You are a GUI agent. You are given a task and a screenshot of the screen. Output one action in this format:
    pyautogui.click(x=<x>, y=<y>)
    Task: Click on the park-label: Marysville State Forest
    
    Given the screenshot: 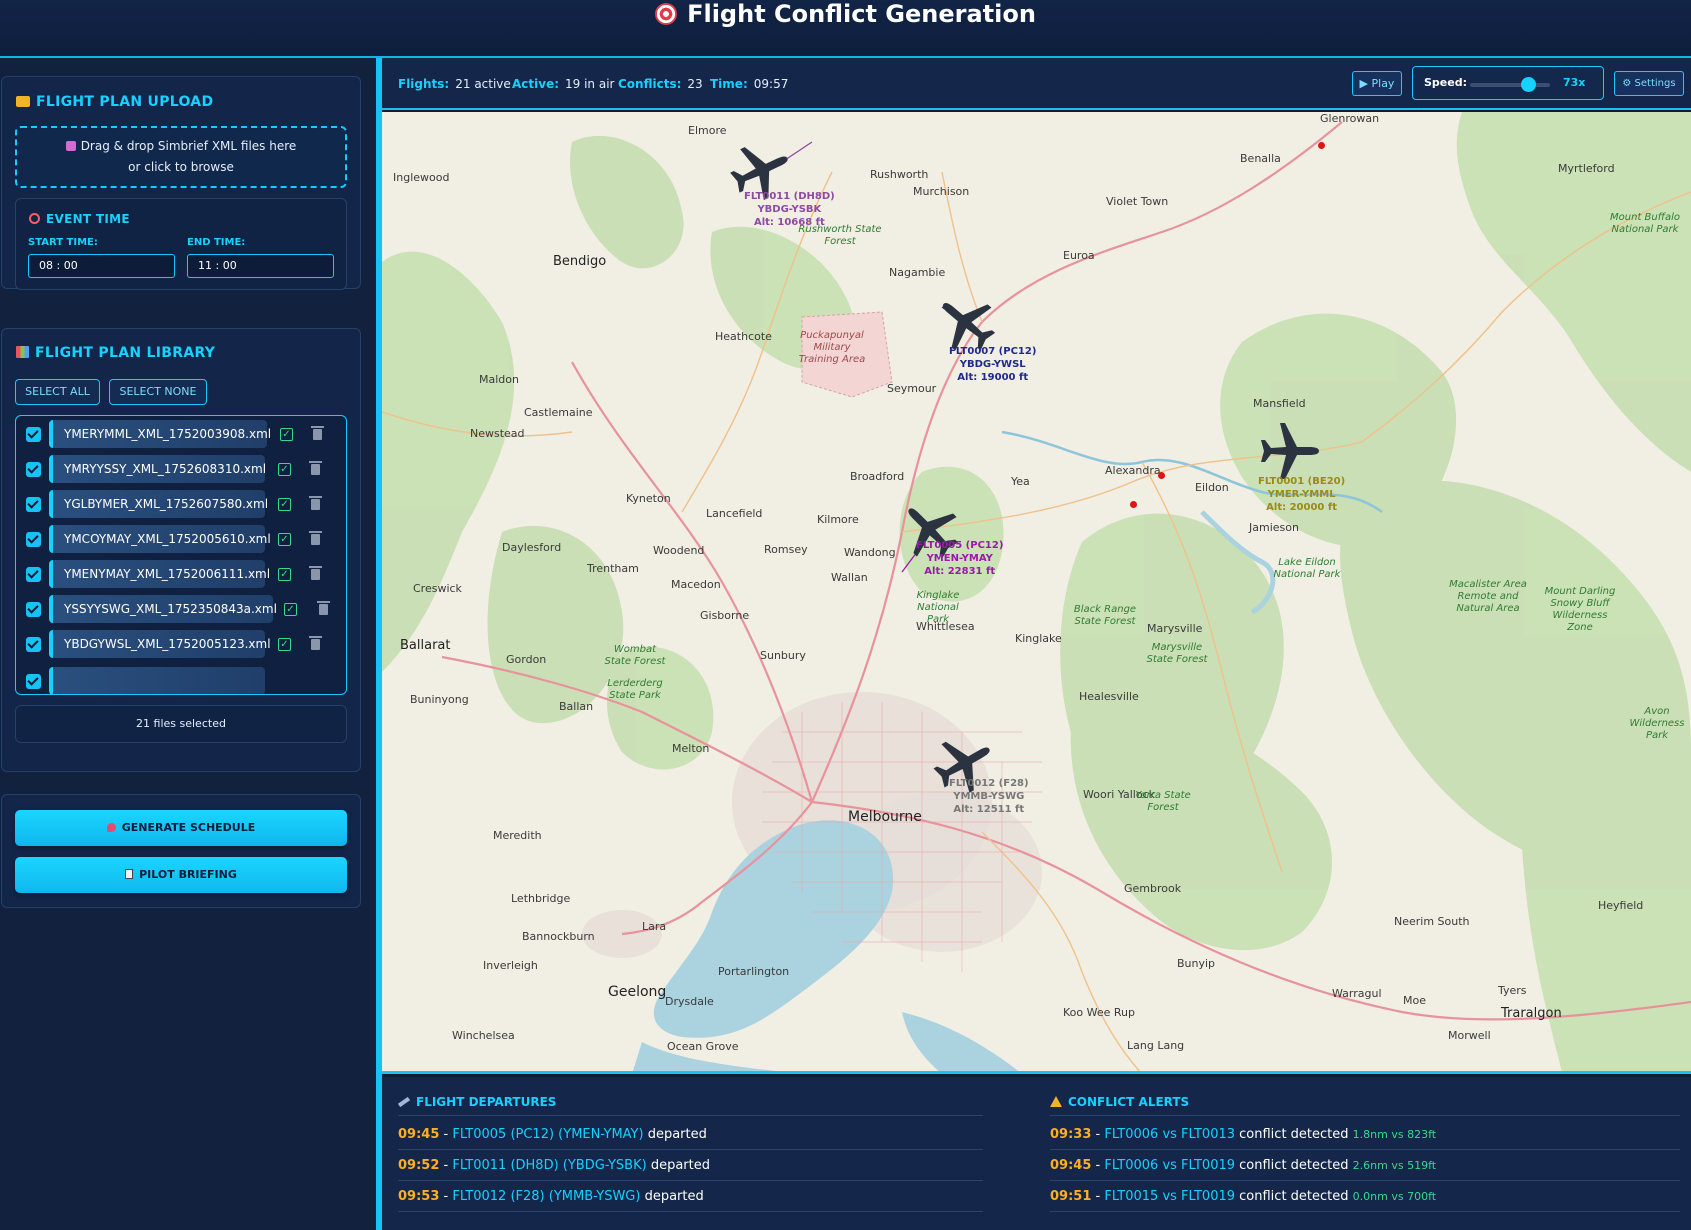 What is the action you would take?
    pyautogui.click(x=1177, y=653)
    